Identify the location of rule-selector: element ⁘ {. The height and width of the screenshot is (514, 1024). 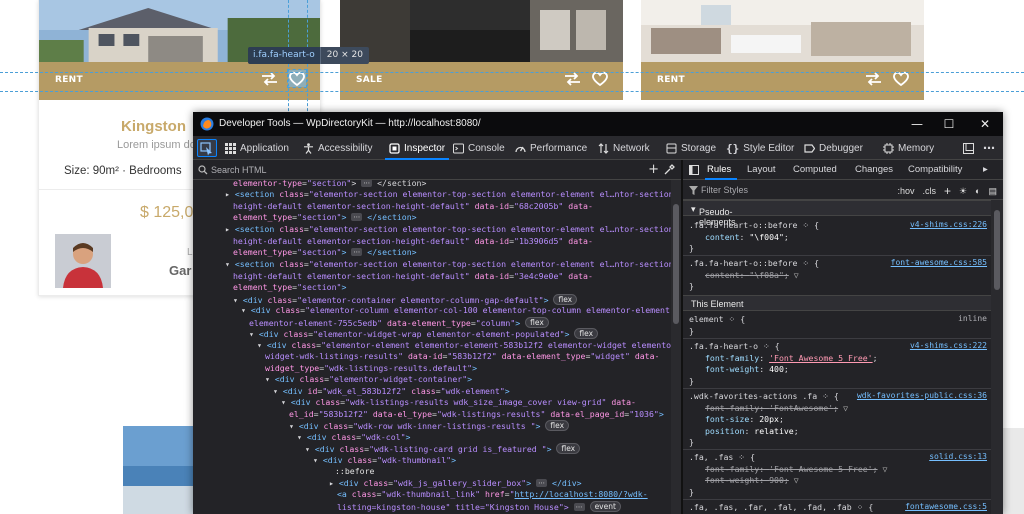
(717, 320).